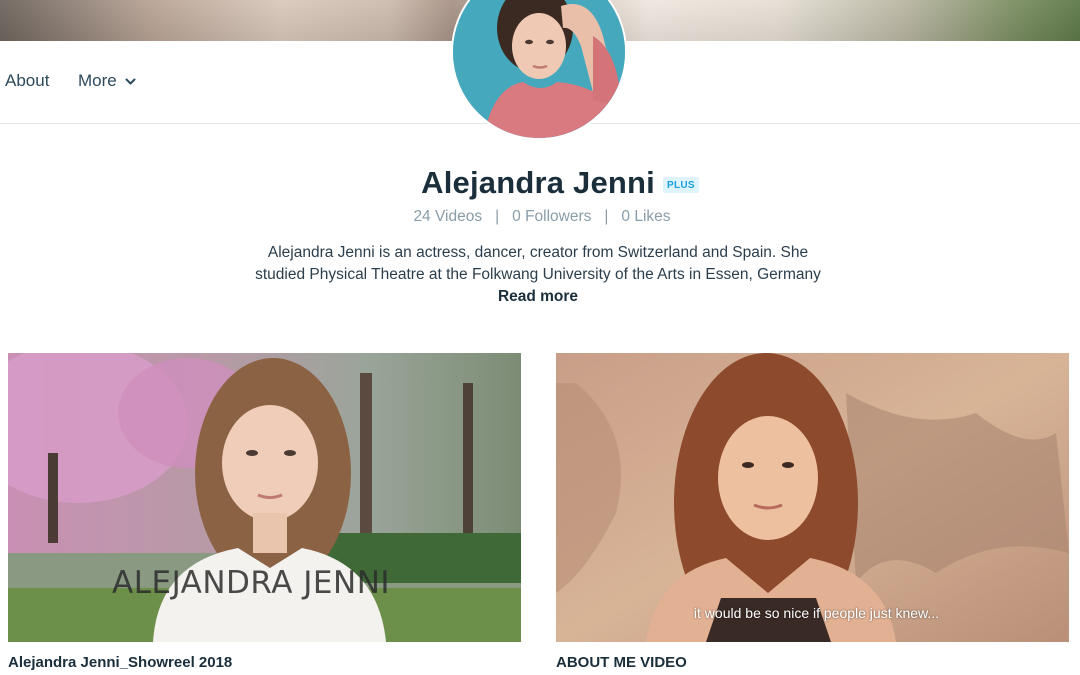 Image resolution: width=1080 pixels, height=675 pixels. I want to click on likes-count-link: 0 Likes, so click(645, 217).